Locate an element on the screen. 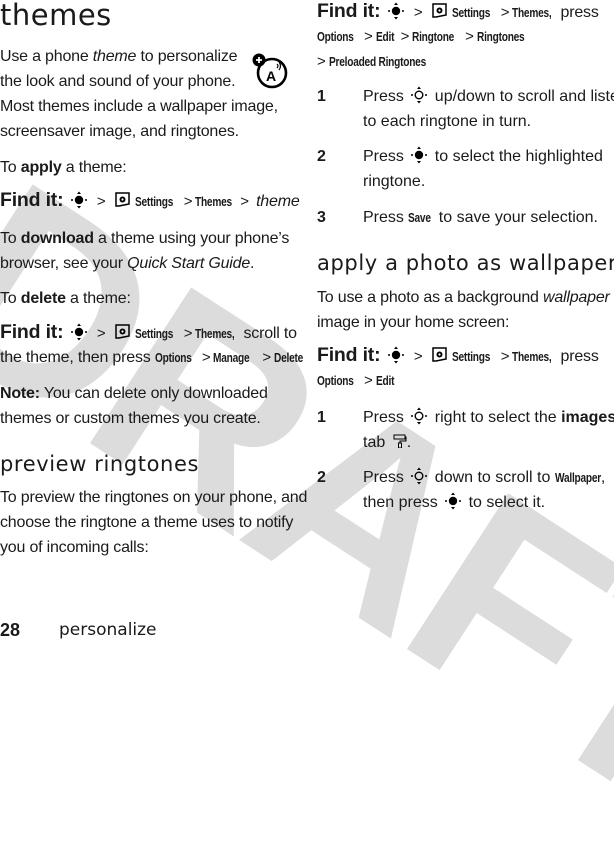 Image resolution: width=614 pixels, height=861 pixels. intro-line-2: the look and sound of your phone. is located at coordinates (118, 81).